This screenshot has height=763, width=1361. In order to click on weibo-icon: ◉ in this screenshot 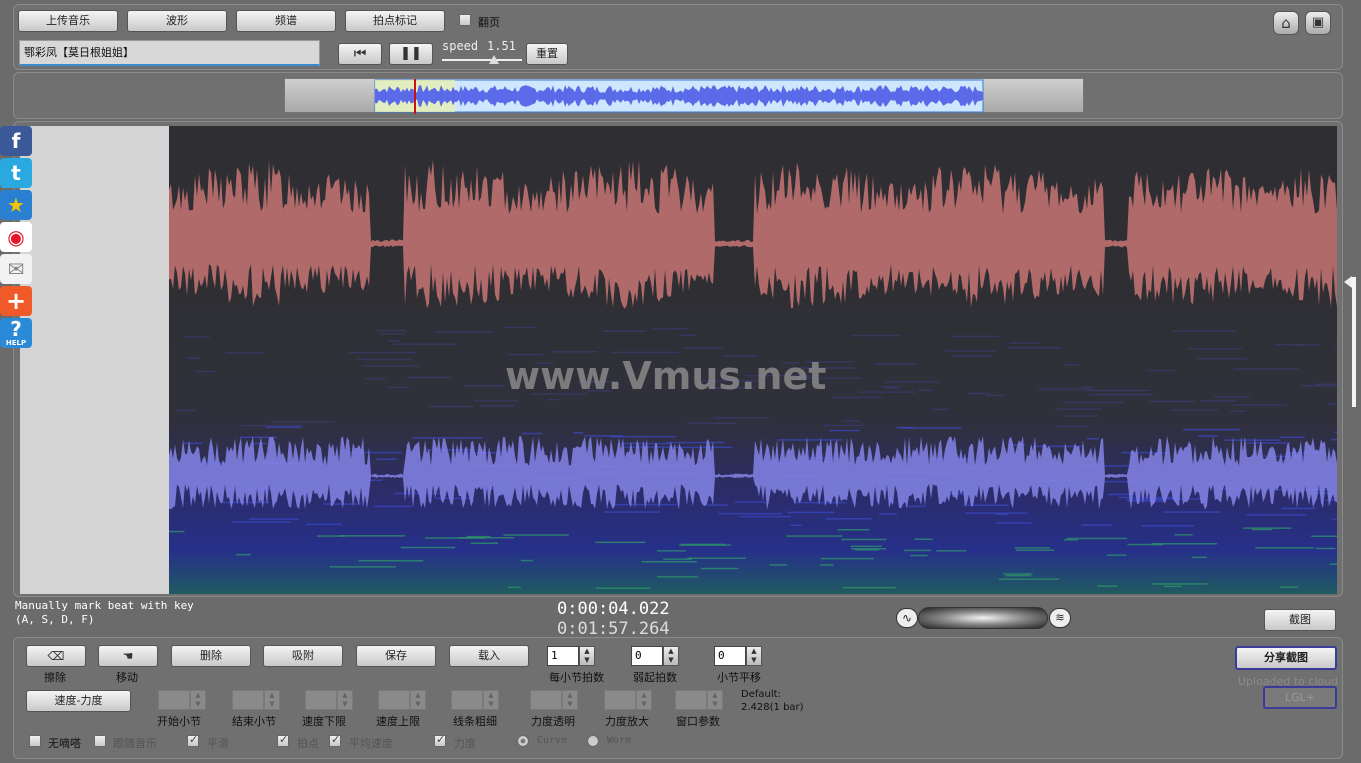, I will do `click(16, 237)`.